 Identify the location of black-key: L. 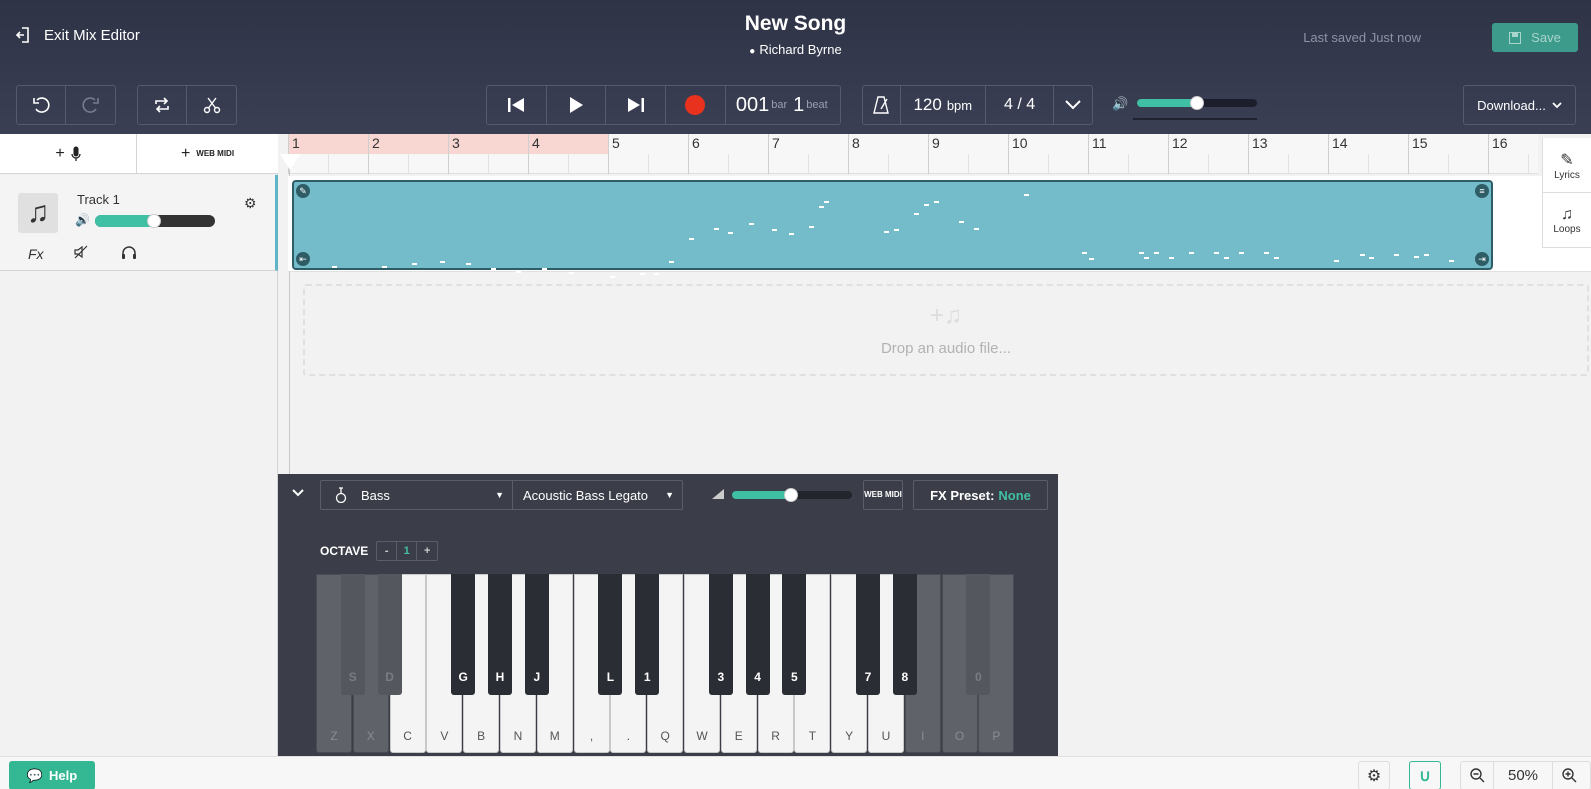
(610, 634).